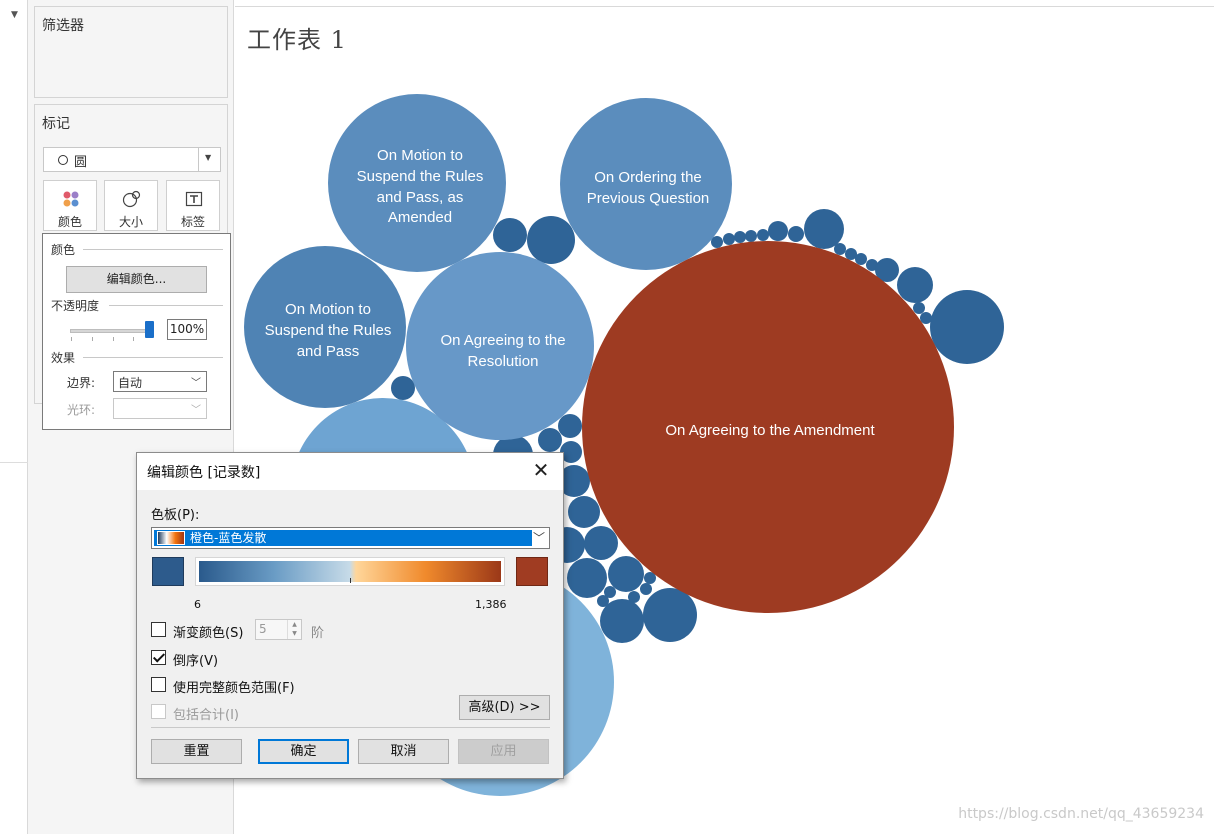  Describe the element at coordinates (228, 538) in the screenshot. I see `palette-value: 橙色-蓝色发散` at that location.